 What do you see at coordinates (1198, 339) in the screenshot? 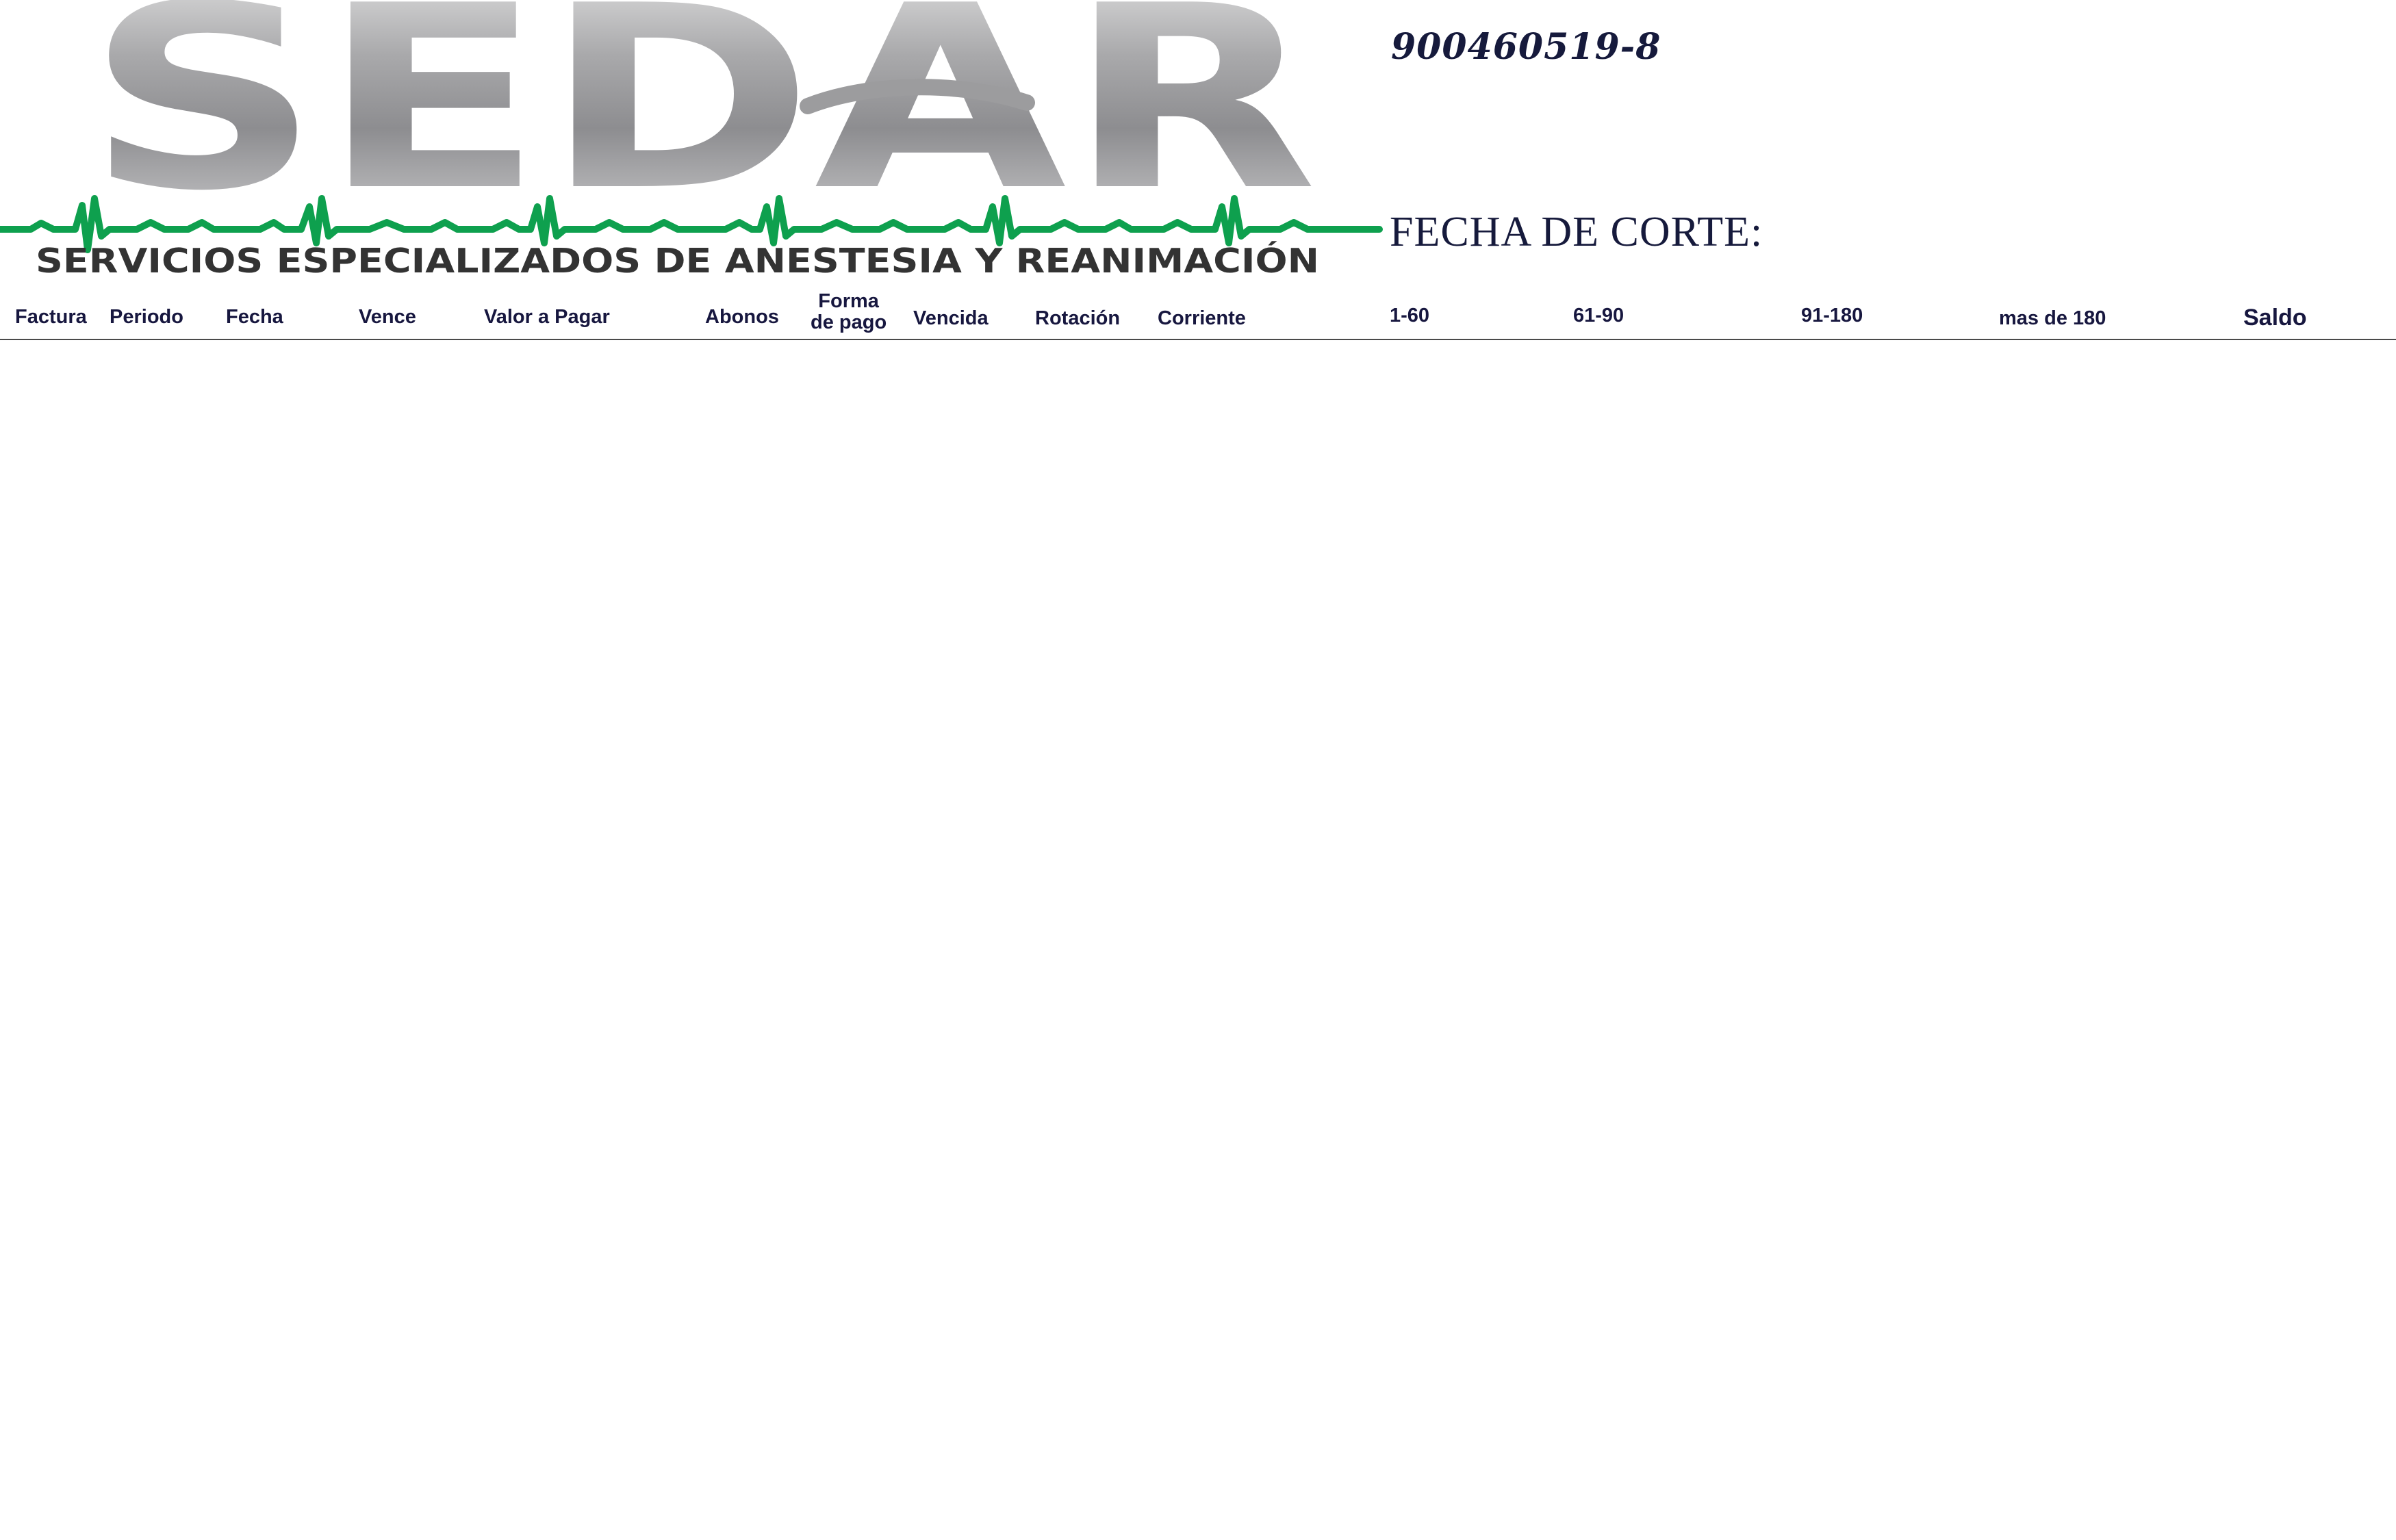
I see `header-divider` at bounding box center [1198, 339].